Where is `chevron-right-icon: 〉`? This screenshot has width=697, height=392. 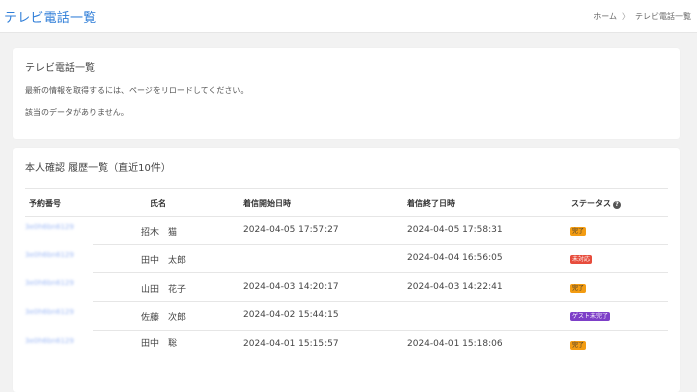 chevron-right-icon: 〉 is located at coordinates (626, 16).